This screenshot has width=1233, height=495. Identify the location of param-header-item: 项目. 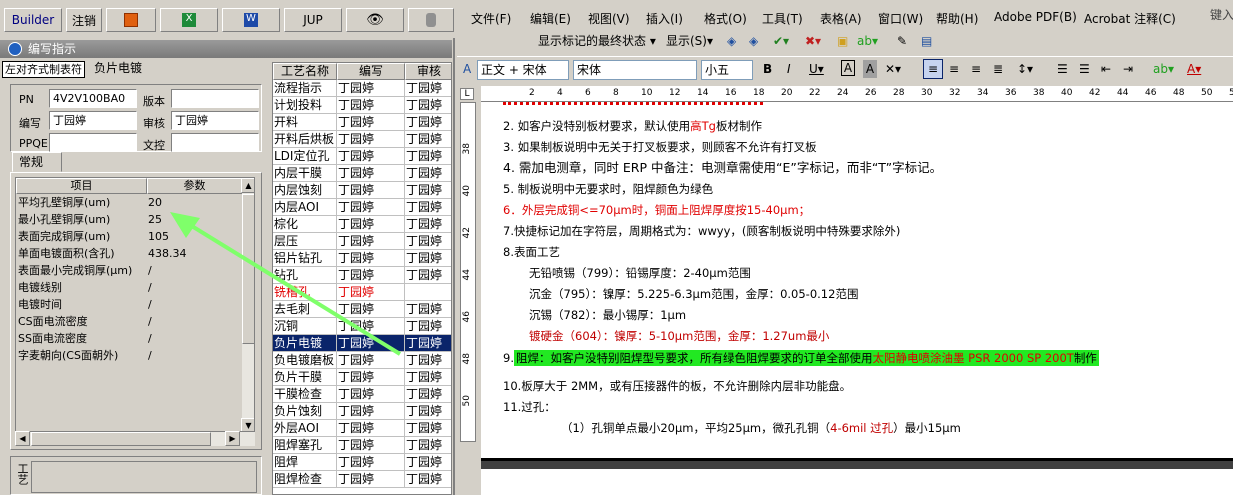
(81, 186).